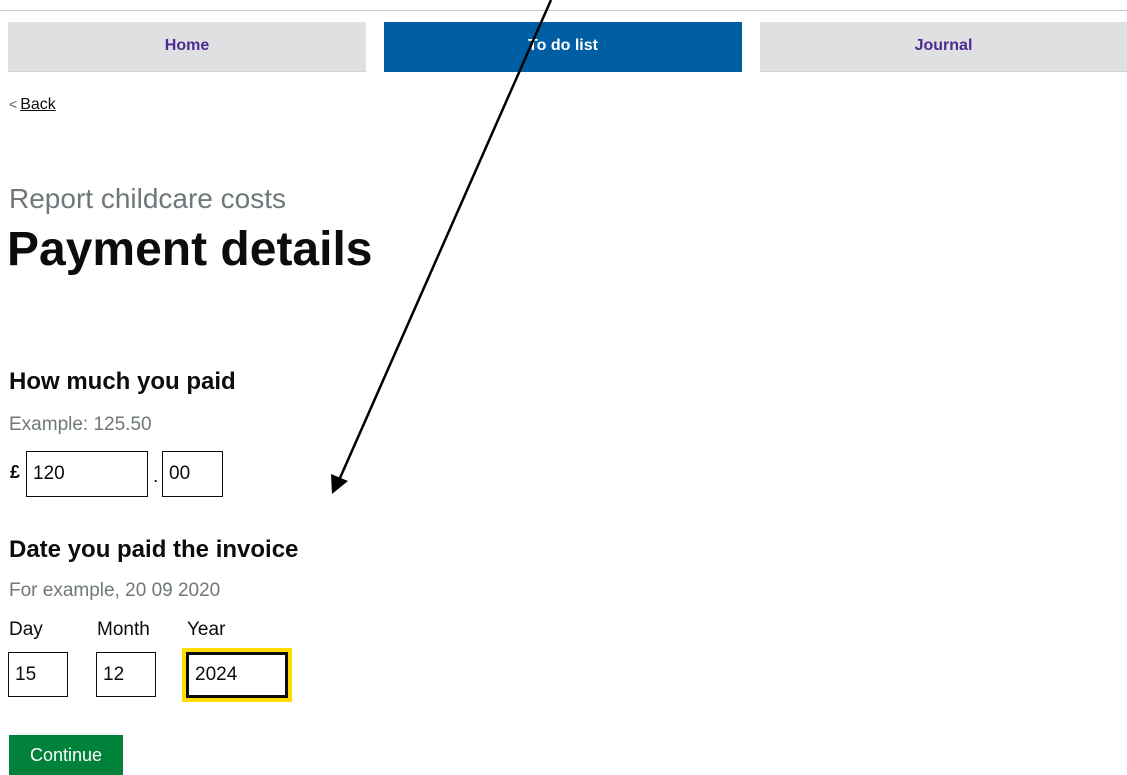  Describe the element at coordinates (13, 104) in the screenshot. I see `chevron-left-icon: <` at that location.